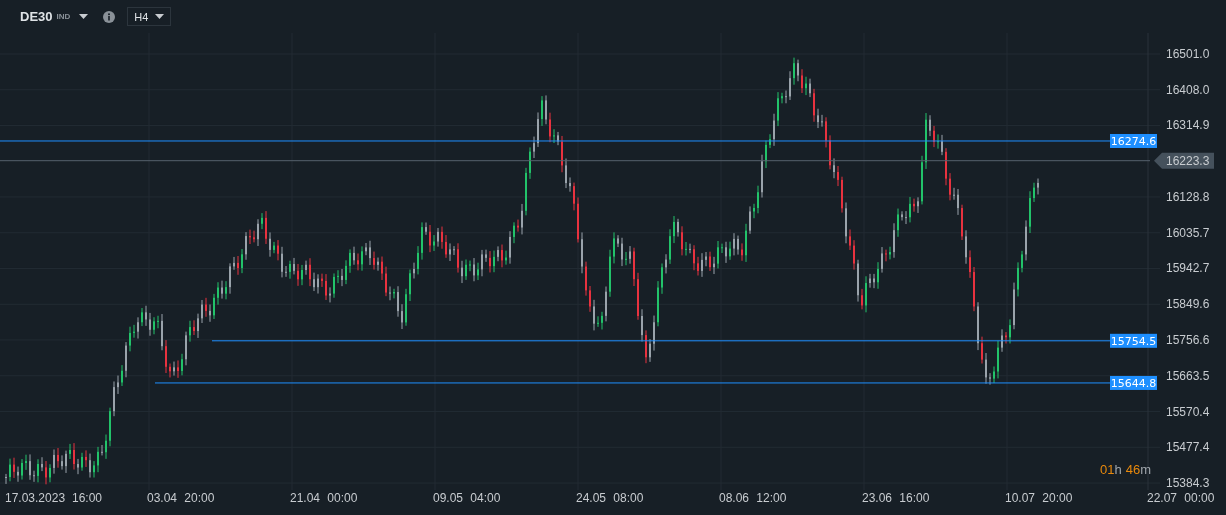  Describe the element at coordinates (324, 498) in the screenshot. I see `date-time-label: 21.04 00:00` at that location.